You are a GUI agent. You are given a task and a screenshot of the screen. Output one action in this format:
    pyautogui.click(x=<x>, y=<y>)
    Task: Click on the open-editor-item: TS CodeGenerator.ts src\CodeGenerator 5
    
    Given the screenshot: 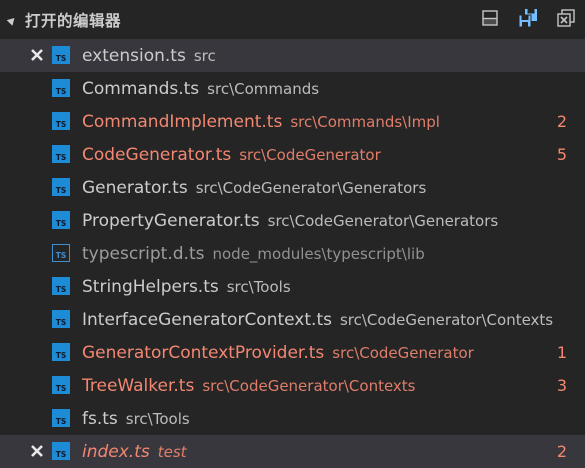 What is the action you would take?
    pyautogui.click(x=292, y=154)
    